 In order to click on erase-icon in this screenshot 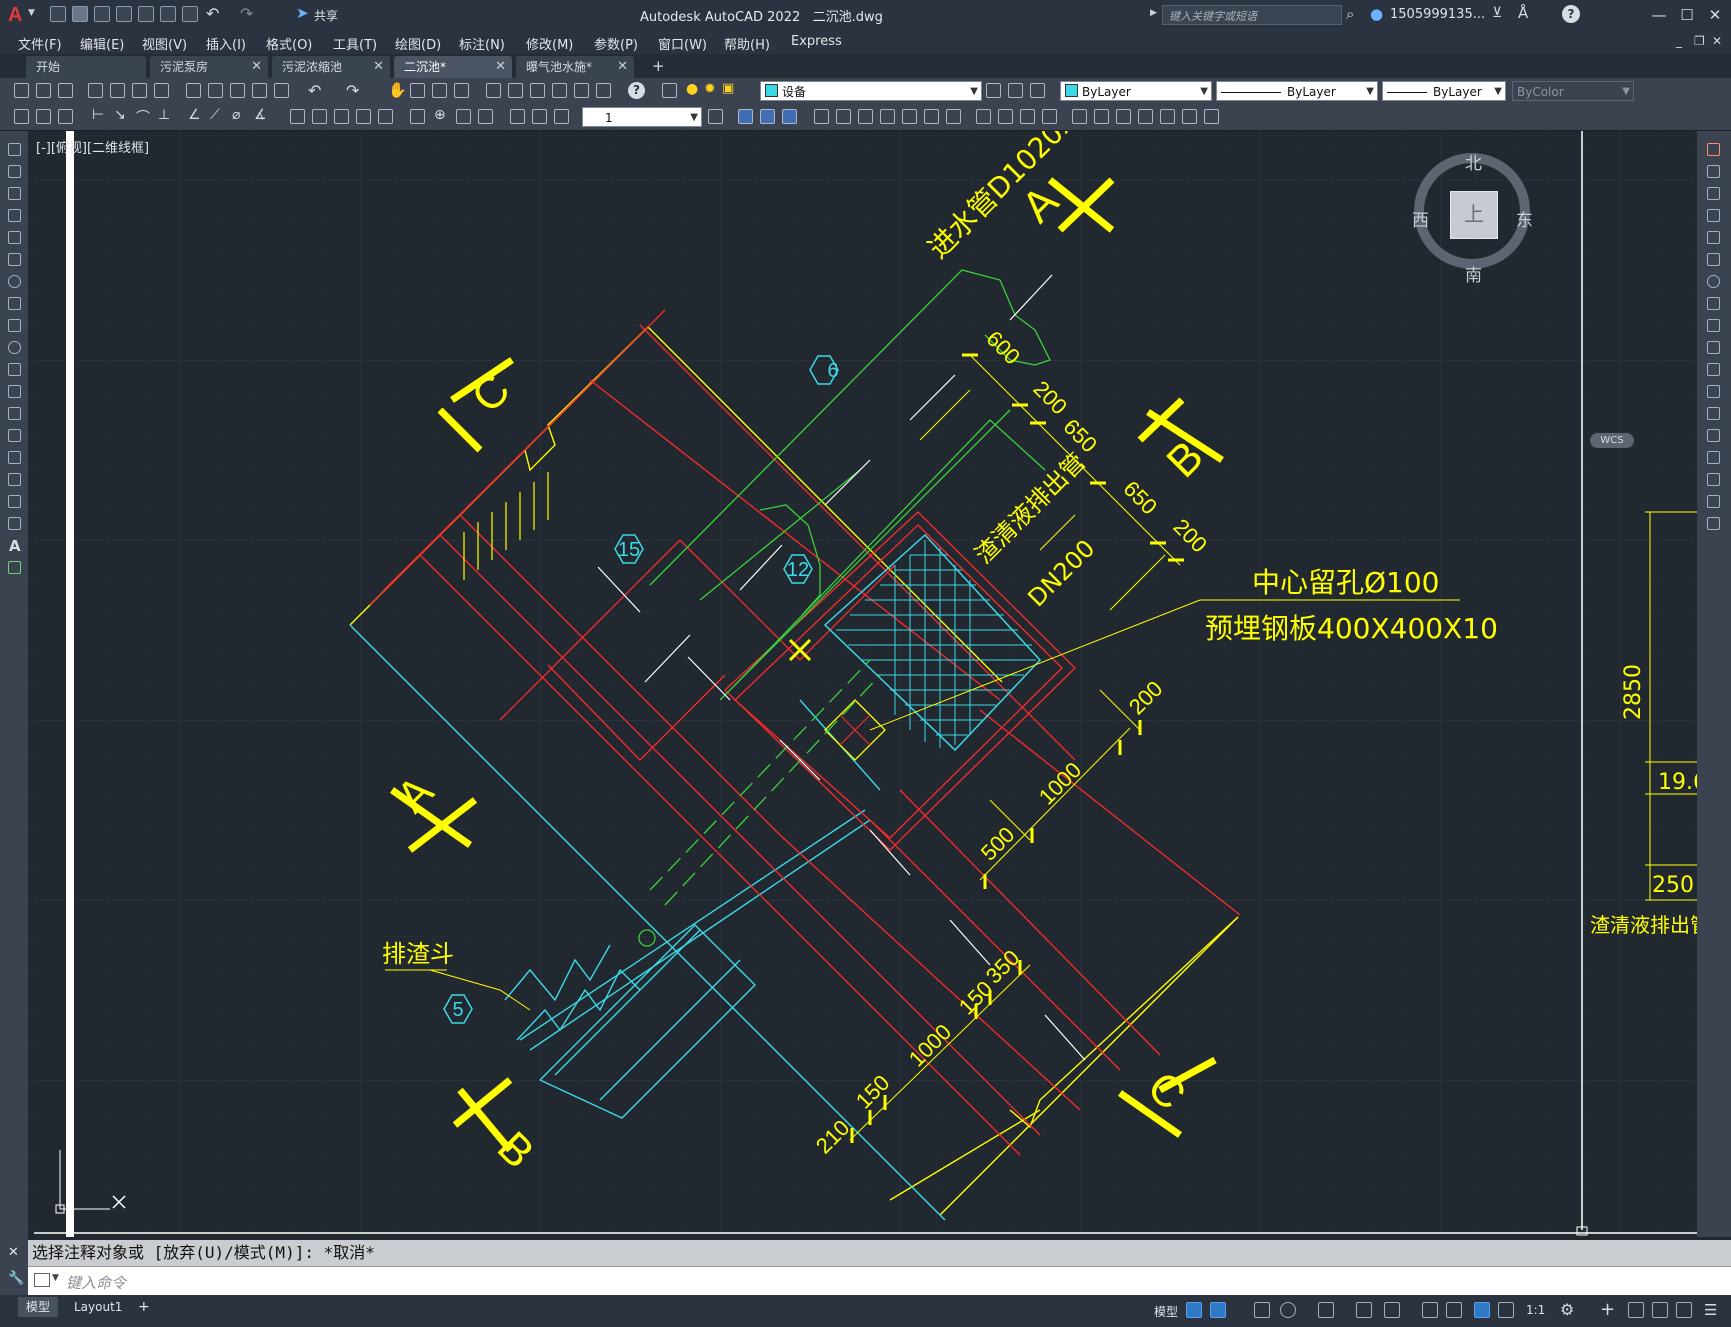, I will do `click(1713, 149)`.